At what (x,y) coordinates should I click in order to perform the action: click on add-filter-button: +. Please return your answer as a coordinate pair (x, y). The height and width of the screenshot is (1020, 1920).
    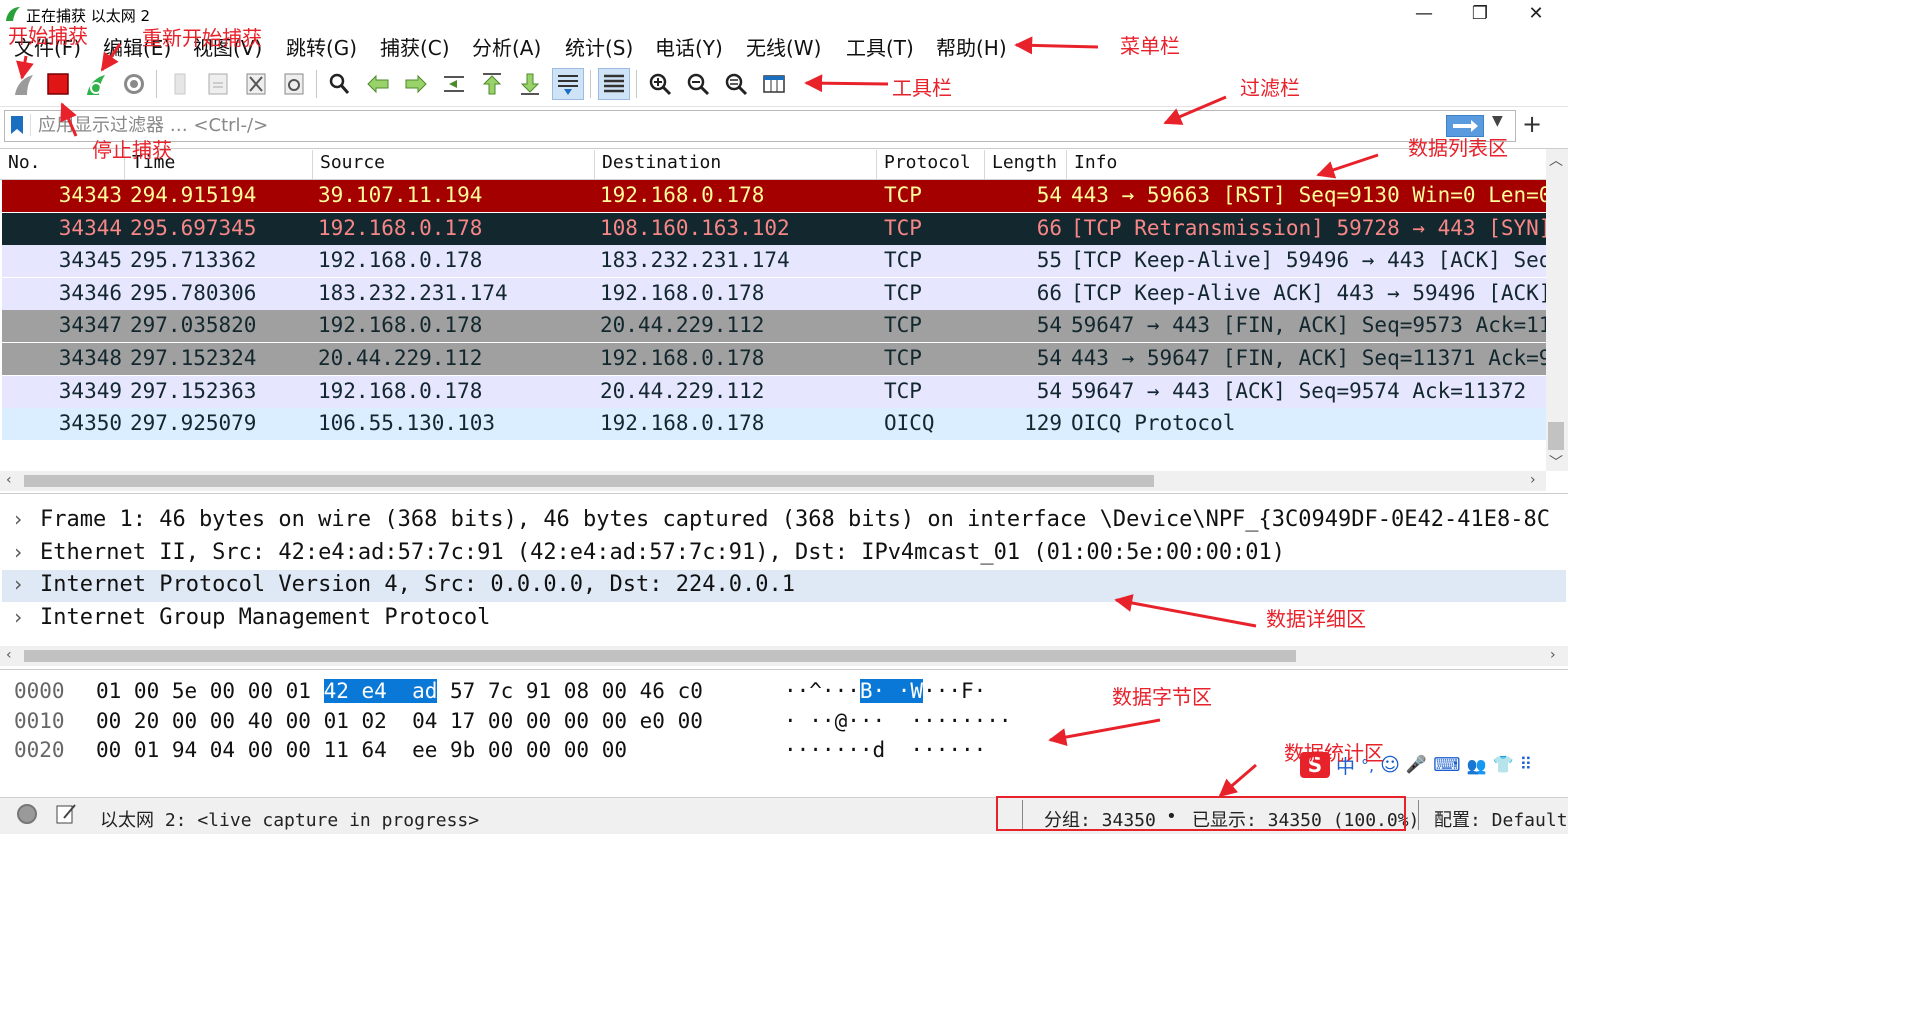
    Looking at the image, I should click on (1532, 124).